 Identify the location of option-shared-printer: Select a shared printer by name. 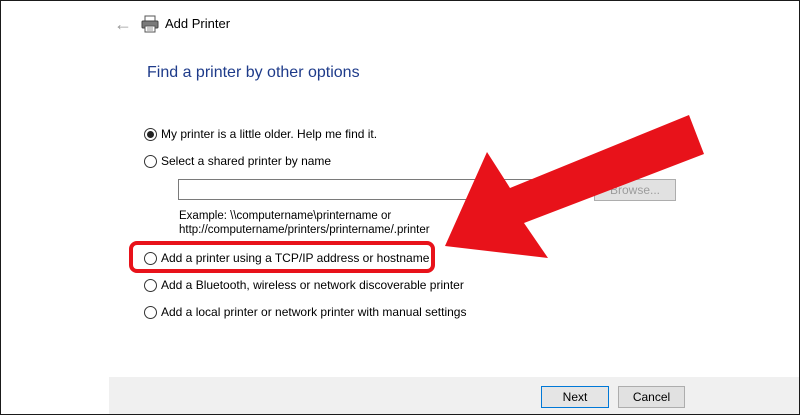
(237, 161).